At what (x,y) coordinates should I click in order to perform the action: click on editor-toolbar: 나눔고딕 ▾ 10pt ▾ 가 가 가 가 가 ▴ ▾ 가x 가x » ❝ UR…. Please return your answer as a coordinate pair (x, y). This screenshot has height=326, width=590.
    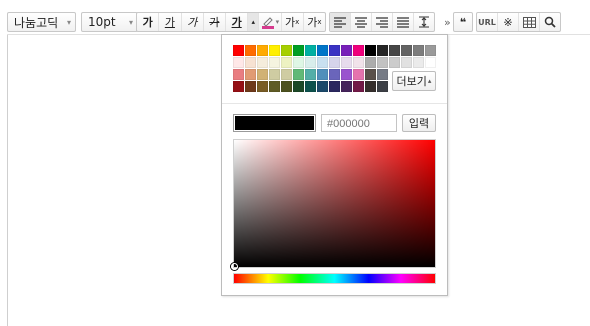
    Looking at the image, I should click on (298, 21).